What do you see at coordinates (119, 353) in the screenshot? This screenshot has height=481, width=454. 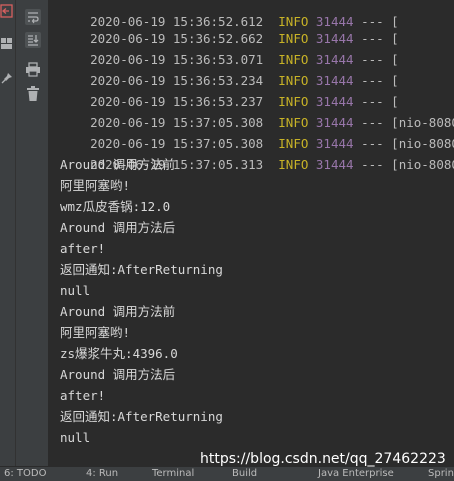 I see `output-line: zs爆浆牛丸:4396.0` at bounding box center [119, 353].